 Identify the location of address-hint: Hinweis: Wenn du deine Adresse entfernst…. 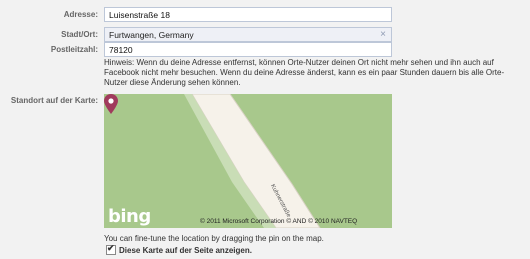
(304, 72).